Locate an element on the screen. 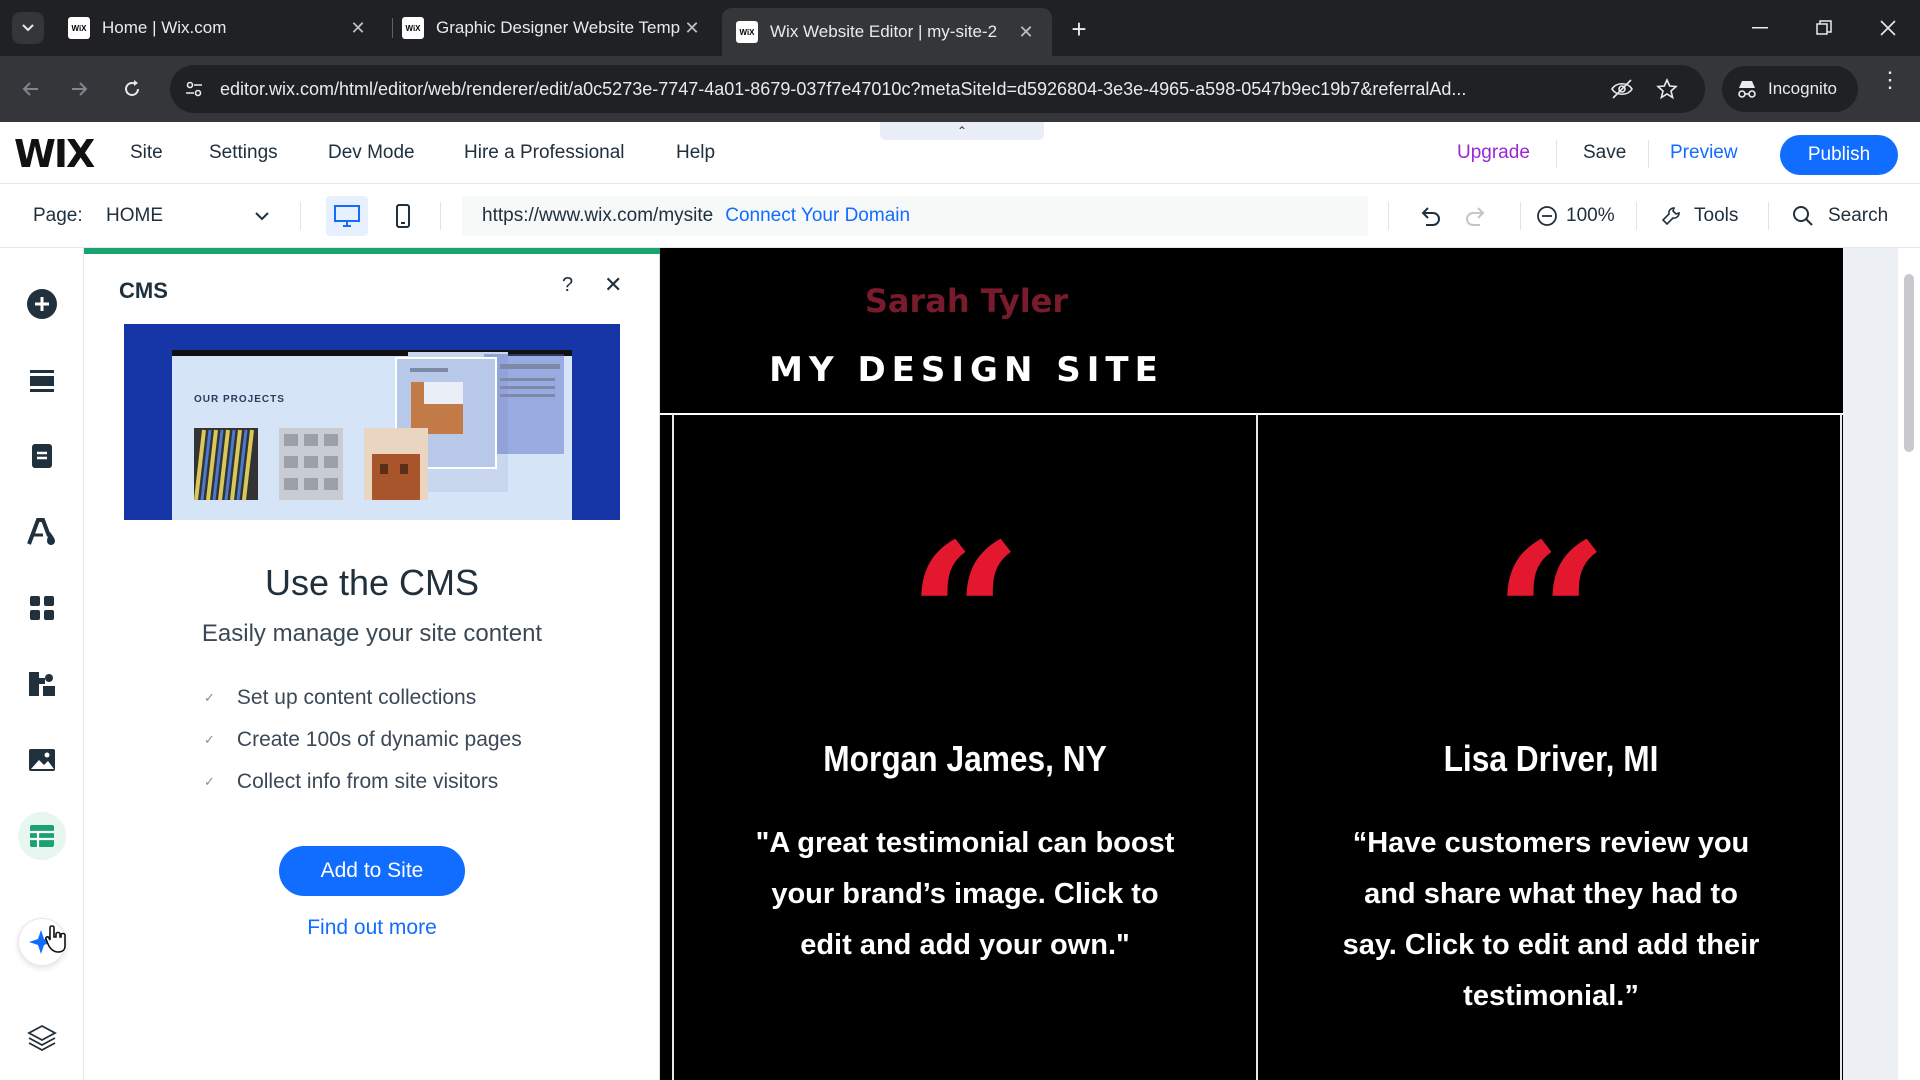 This screenshot has height=1080, width=1920. page-selector: HOME is located at coordinates (191, 216).